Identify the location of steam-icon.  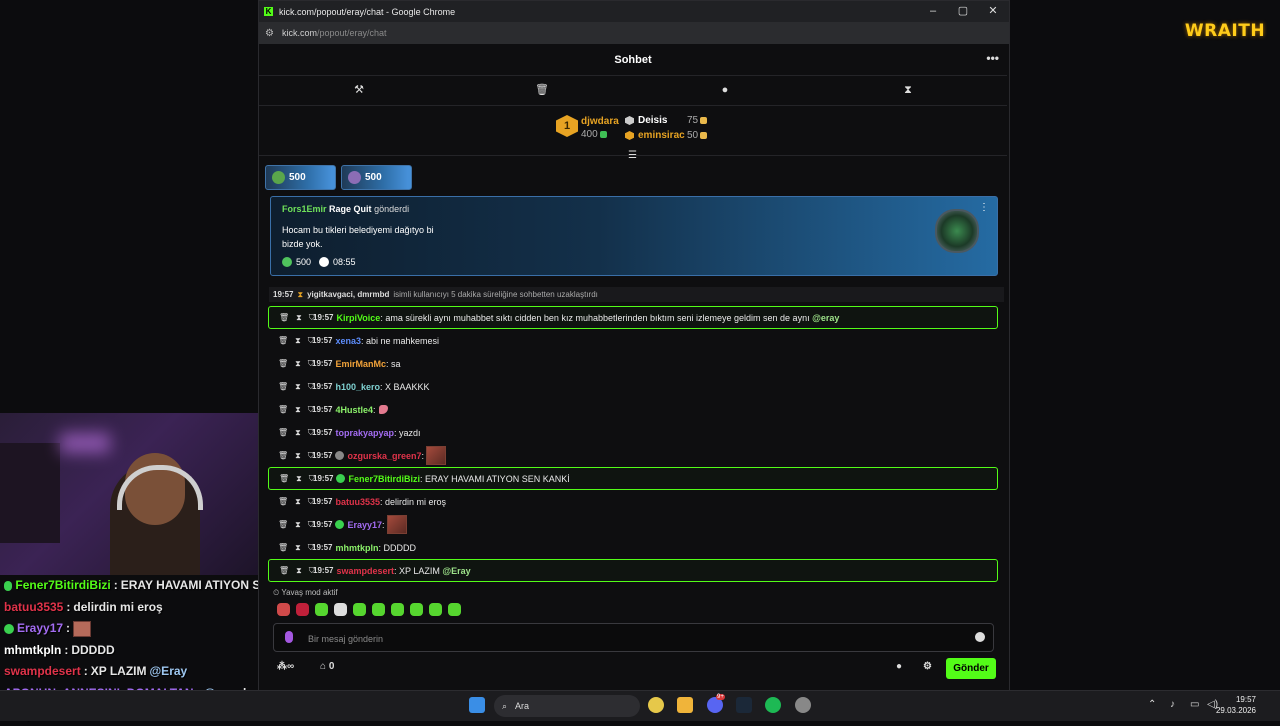
(744, 705).